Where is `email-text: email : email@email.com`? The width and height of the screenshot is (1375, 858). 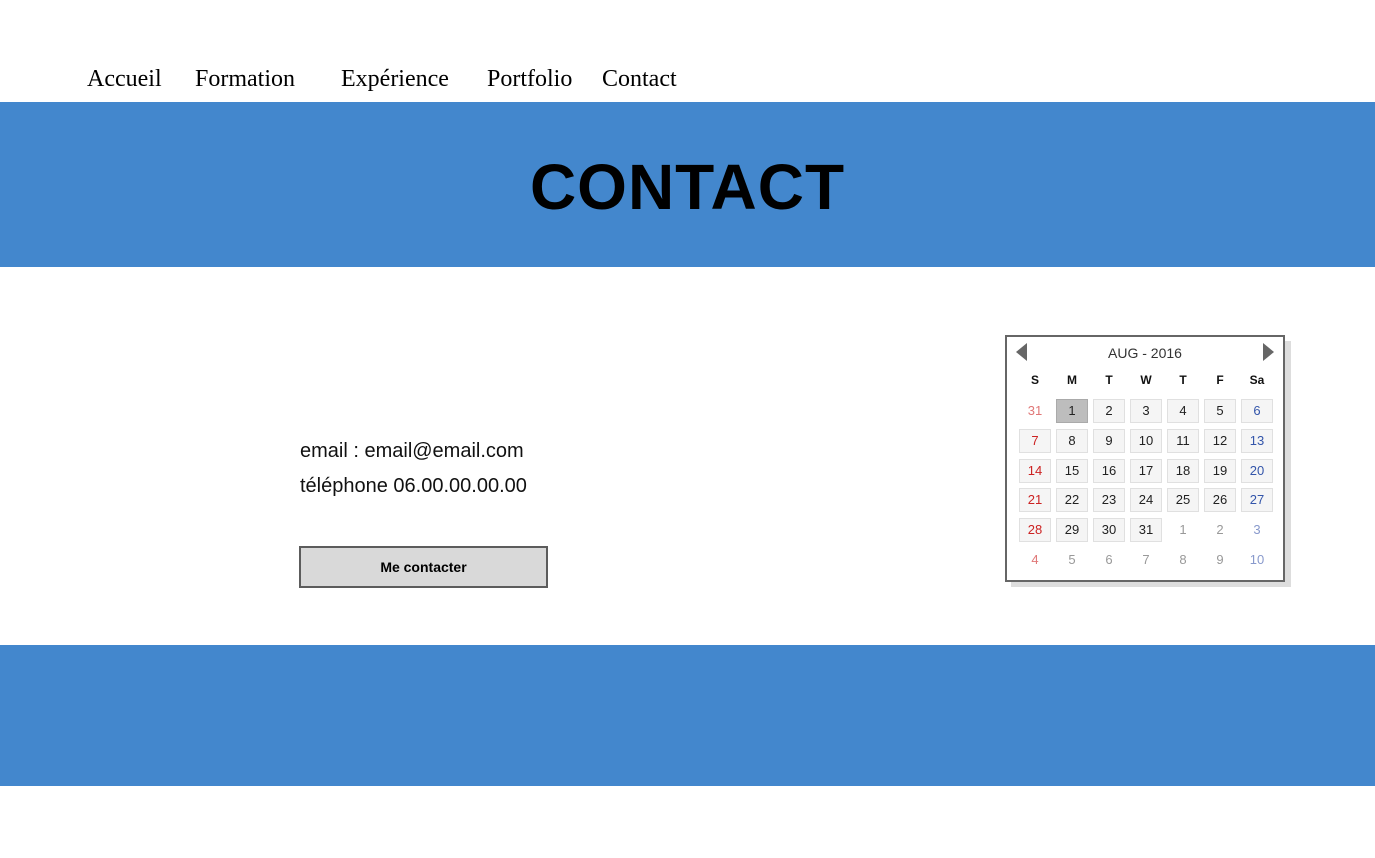 email-text: email : email@email.com is located at coordinates (412, 451).